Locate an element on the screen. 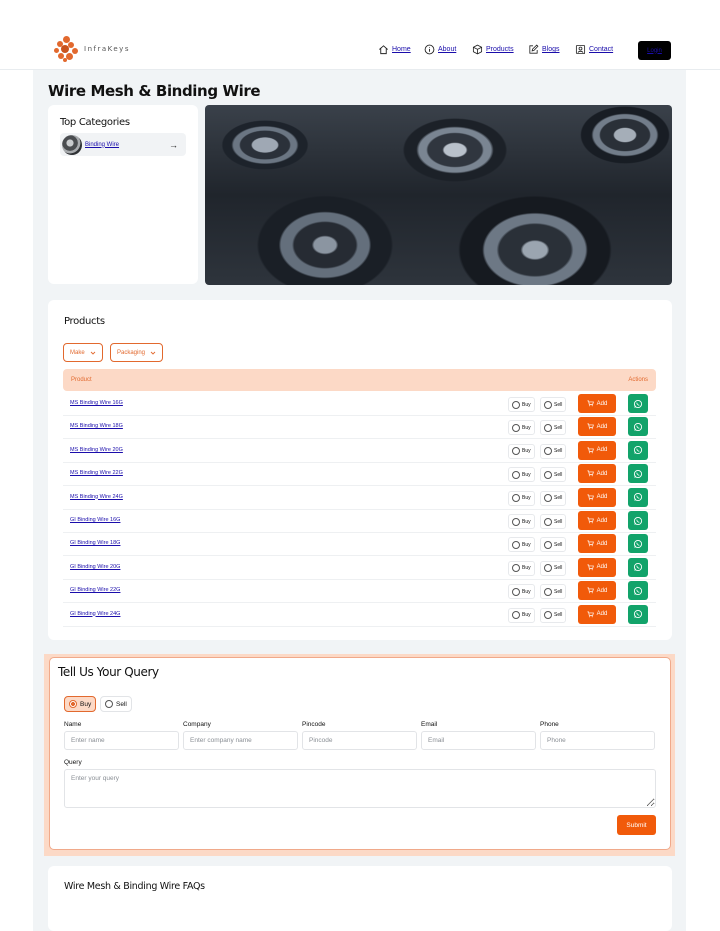 The height and width of the screenshot is (931, 720). nav-link-products: Products is located at coordinates (500, 49).